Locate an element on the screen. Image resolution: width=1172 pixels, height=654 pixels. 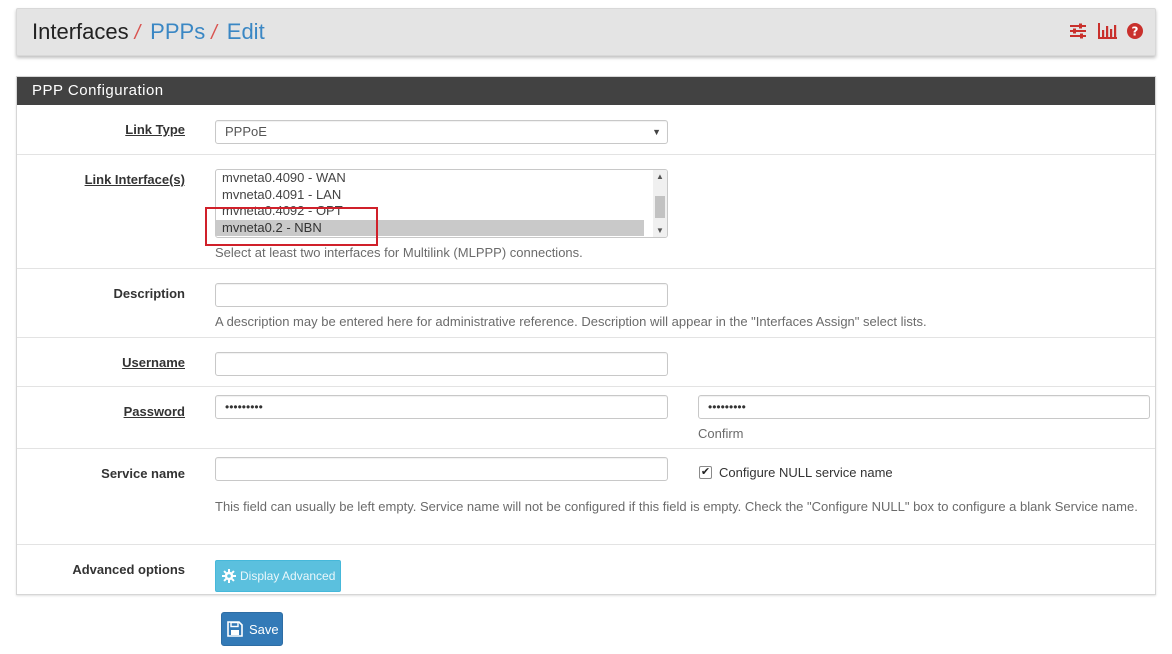
link-type-label: Link Type is located at coordinates (155, 129).